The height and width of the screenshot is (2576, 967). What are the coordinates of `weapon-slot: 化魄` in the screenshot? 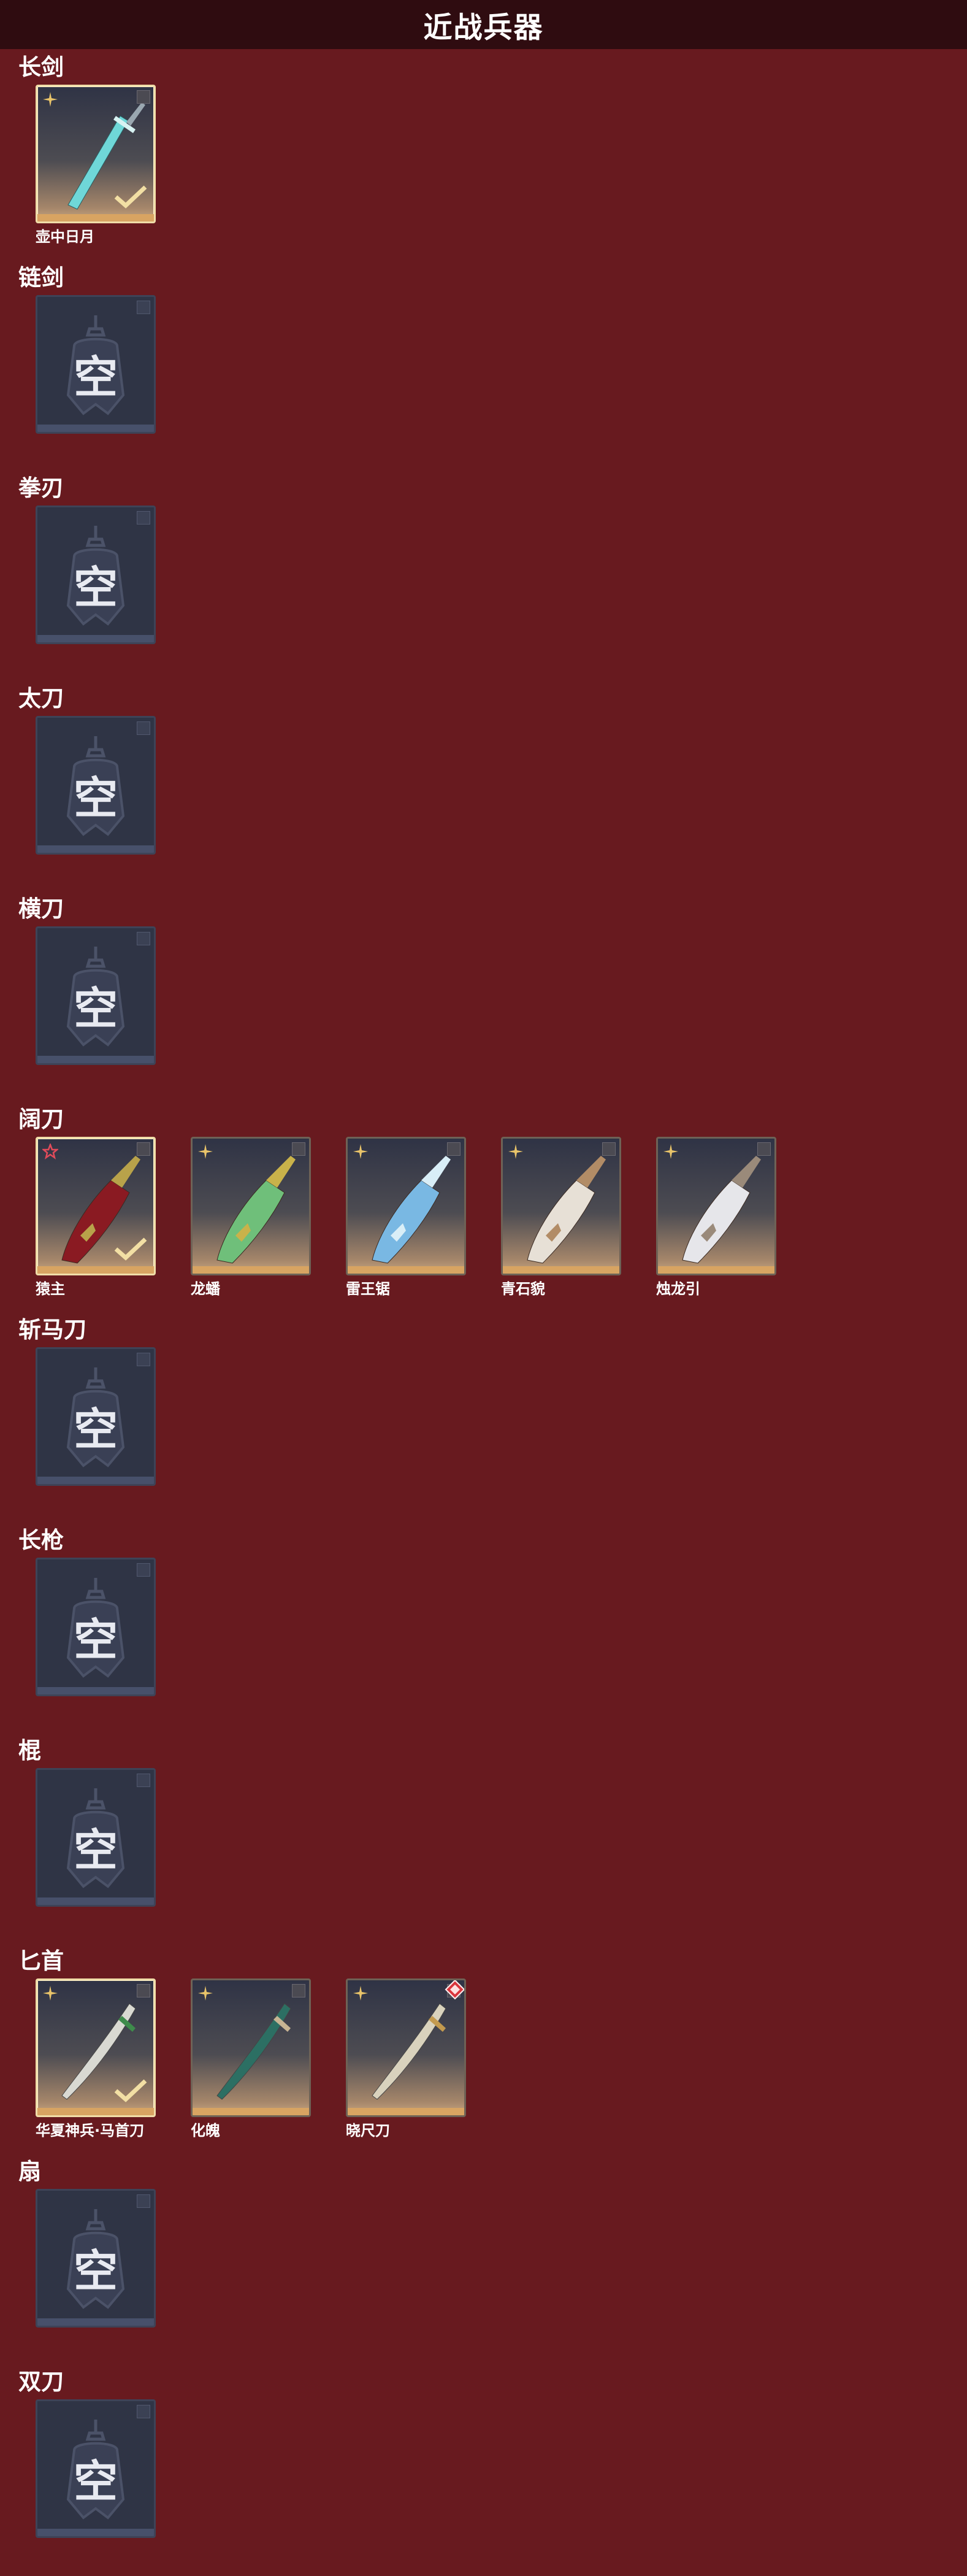 It's located at (251, 2059).